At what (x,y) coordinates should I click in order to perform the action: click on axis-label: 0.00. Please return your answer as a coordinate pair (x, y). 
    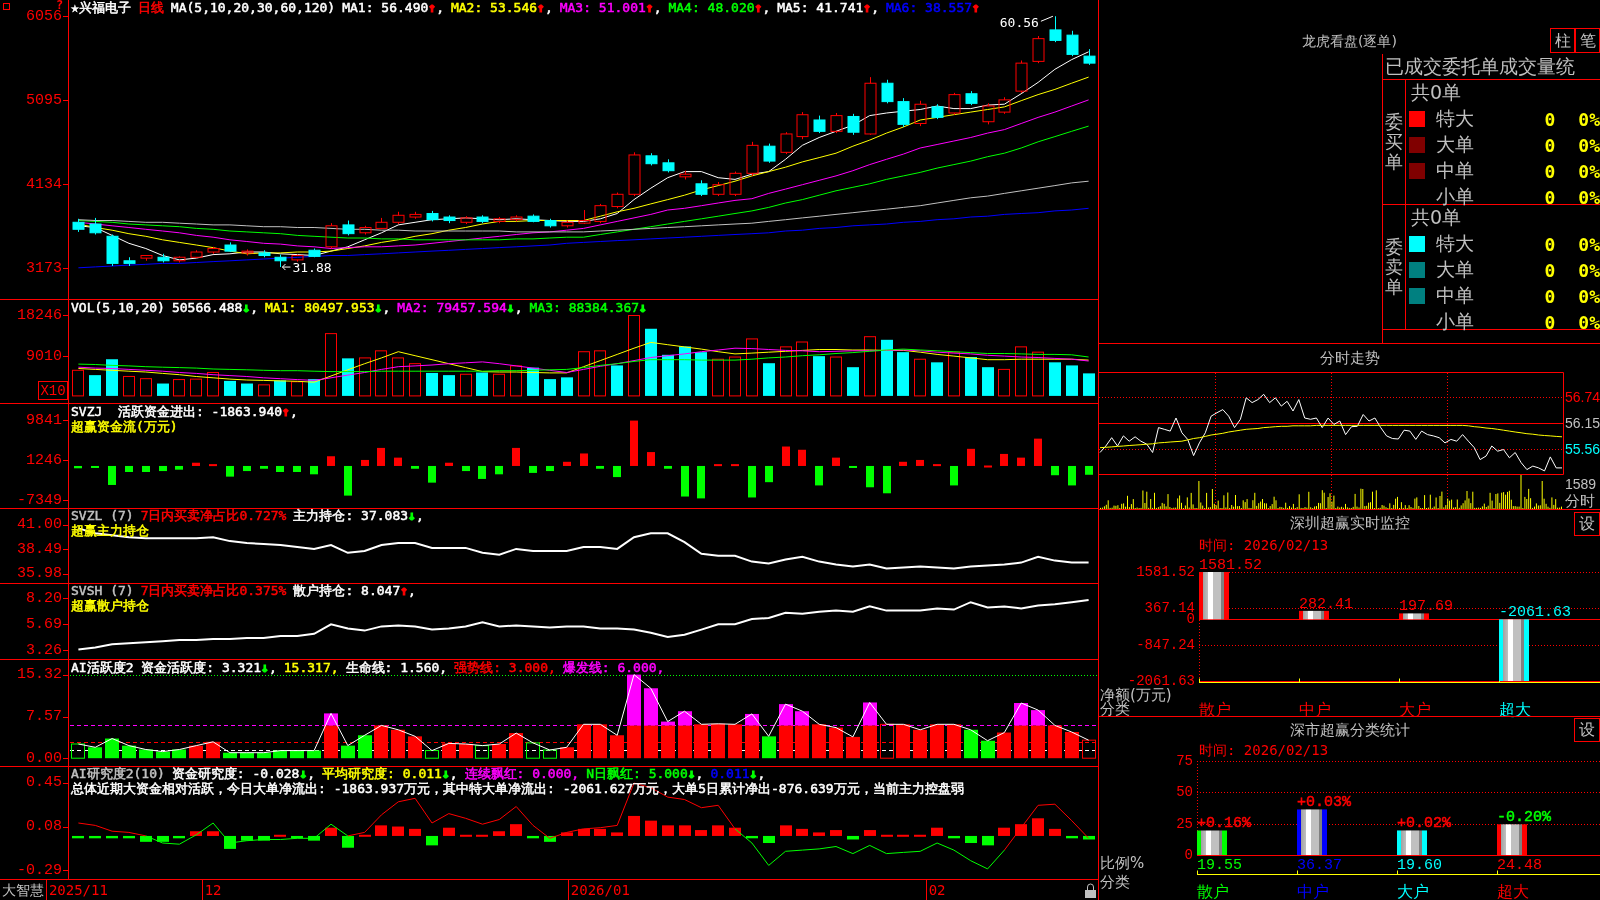
    Looking at the image, I should click on (44, 757).